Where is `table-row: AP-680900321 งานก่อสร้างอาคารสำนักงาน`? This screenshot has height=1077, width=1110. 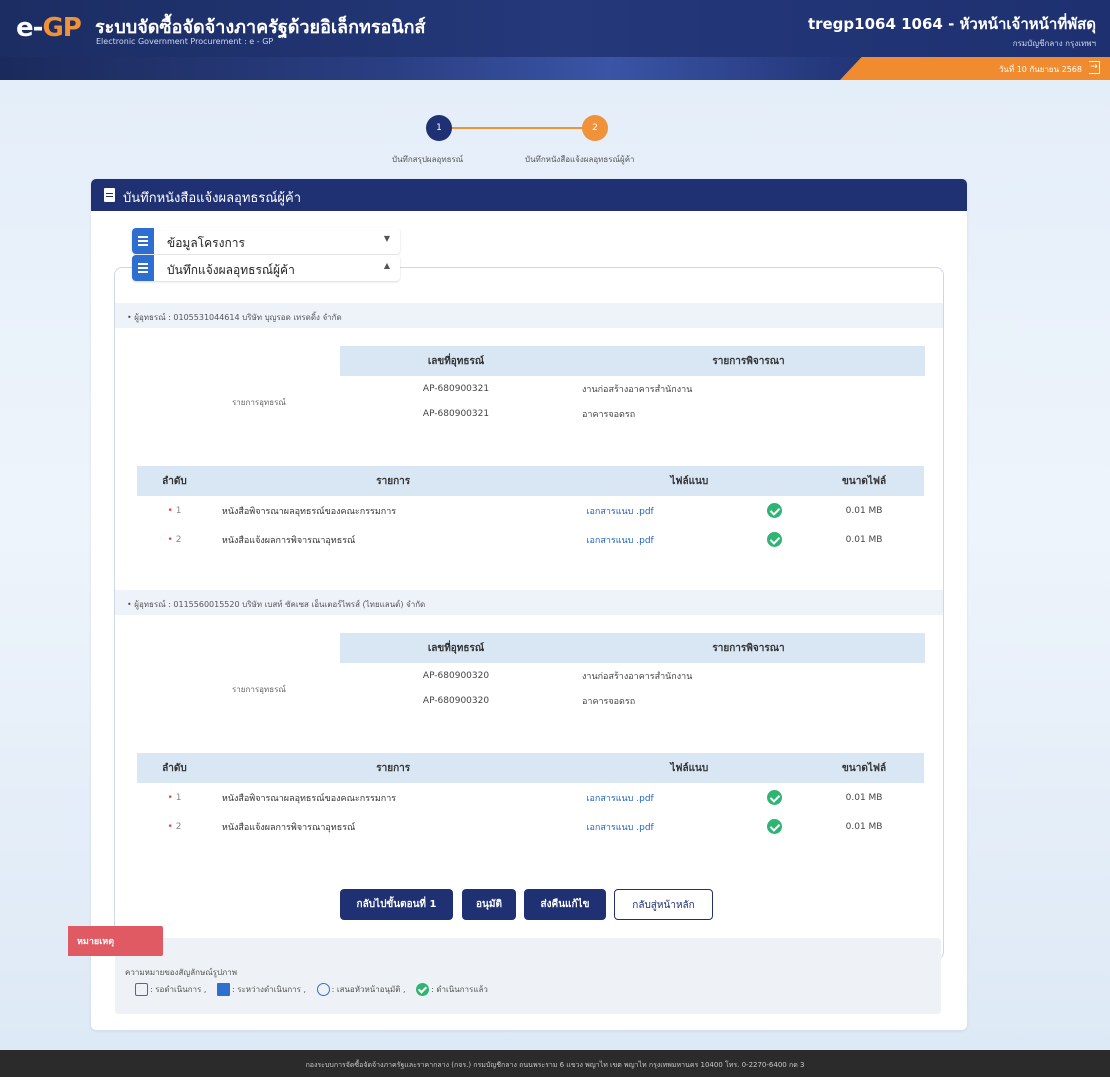
table-row: AP-680900321 งานก่อสร้างอาคารสำนักงาน is located at coordinates (632, 388).